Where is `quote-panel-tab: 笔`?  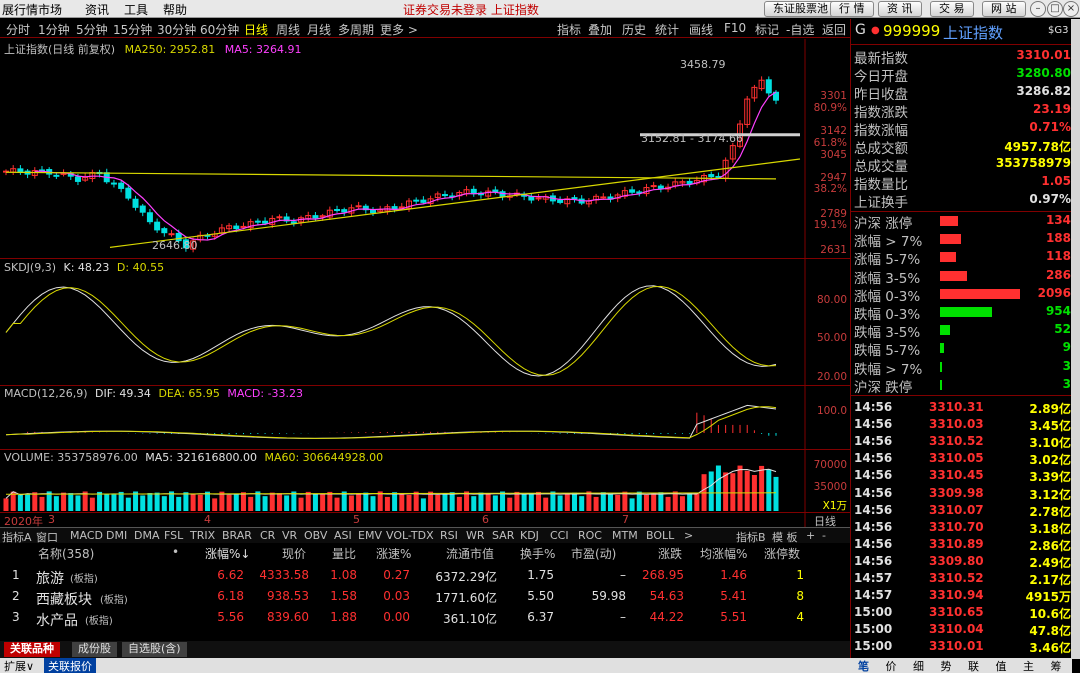
quote-panel-tab: 笔 is located at coordinates (863, 665).